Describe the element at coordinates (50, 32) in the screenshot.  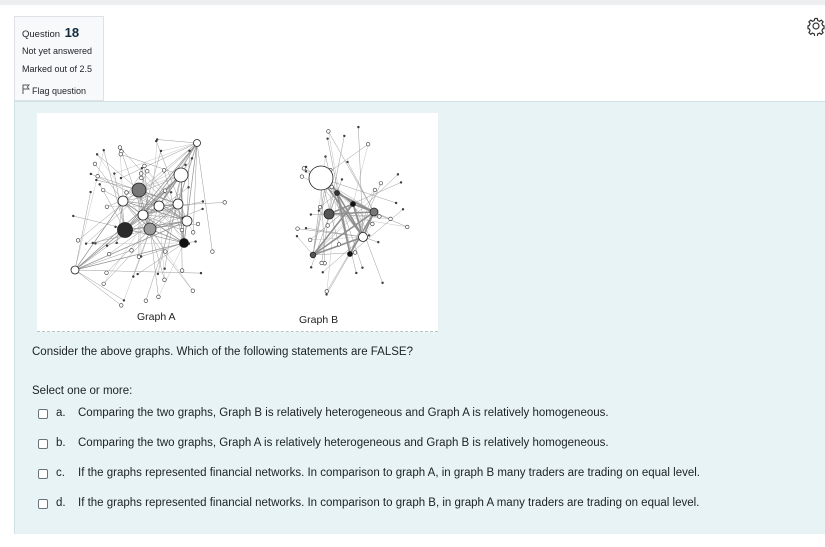
I see `question-number: Question 18` at that location.